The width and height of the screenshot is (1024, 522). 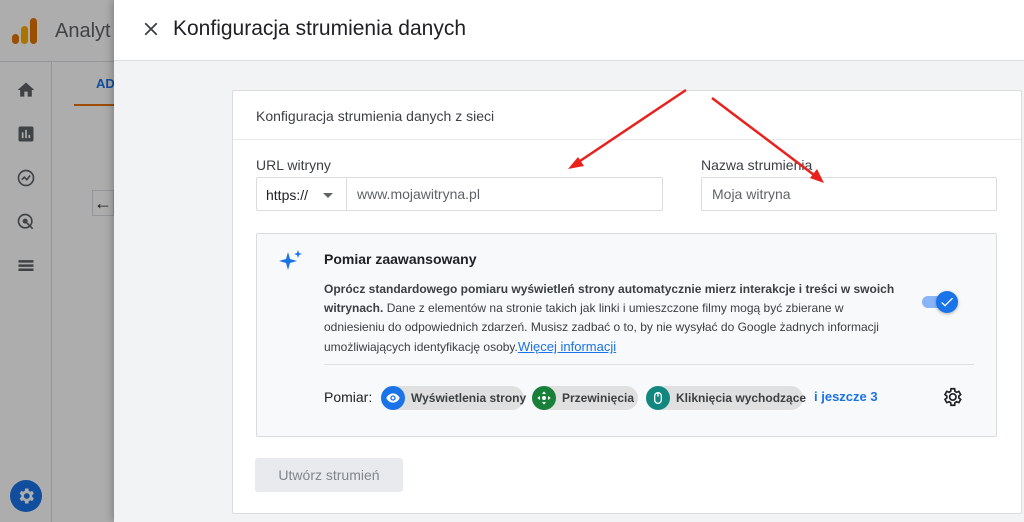 I want to click on card-header-text: Konfiguracja strumienia danych z sieci, so click(x=375, y=116).